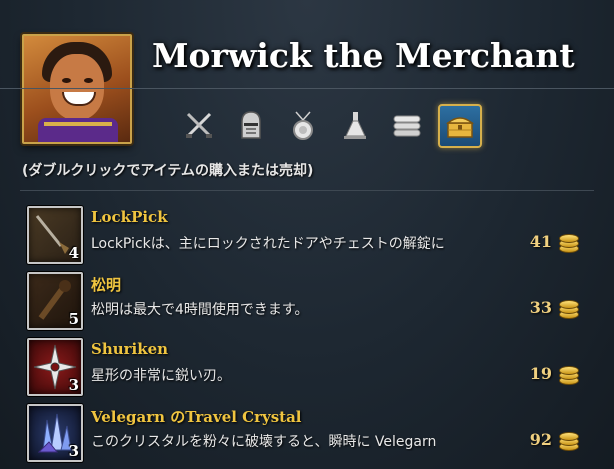 The image size is (614, 469). What do you see at coordinates (264, 442) in the screenshot?
I see `item-description: このクリスタルを粉々に破壊すると、瞬時に Velegarn` at bounding box center [264, 442].